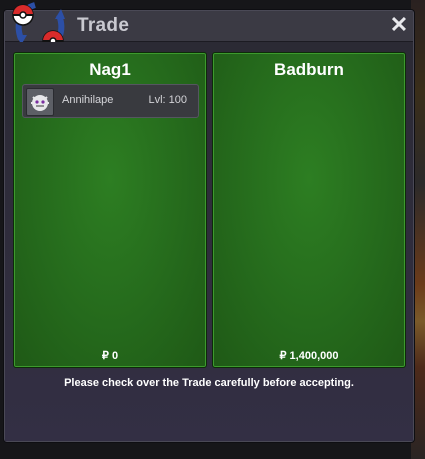 This screenshot has height=459, width=425. Describe the element at coordinates (167, 100) in the screenshot. I see `item-level: Lvl: 100` at that location.